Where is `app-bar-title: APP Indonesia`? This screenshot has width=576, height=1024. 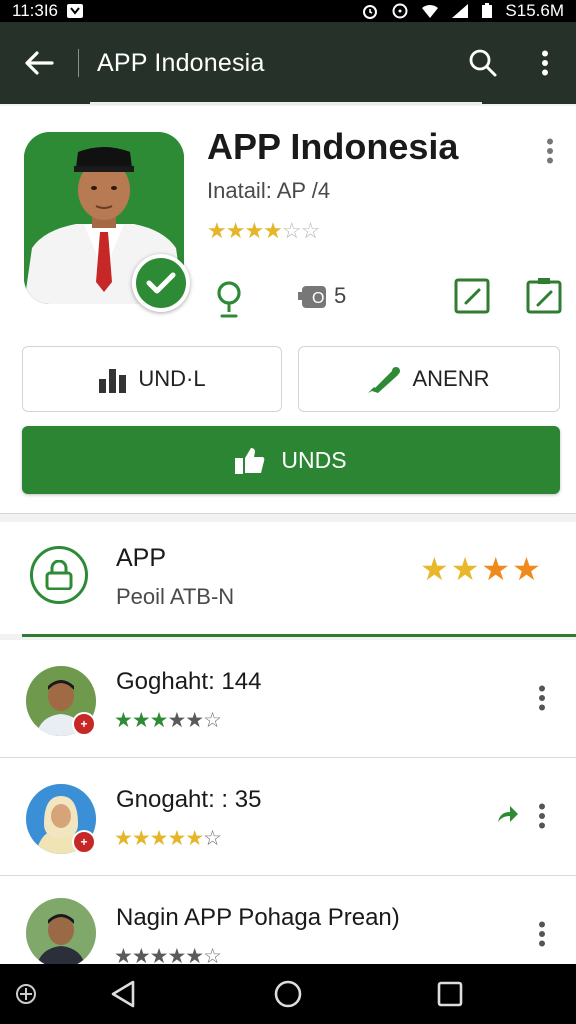
app-bar-title: APP Indonesia is located at coordinates (181, 62).